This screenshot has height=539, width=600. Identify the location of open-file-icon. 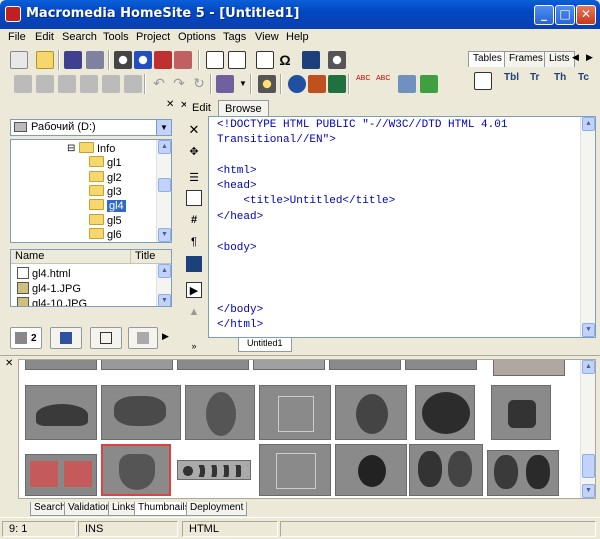
(45, 60).